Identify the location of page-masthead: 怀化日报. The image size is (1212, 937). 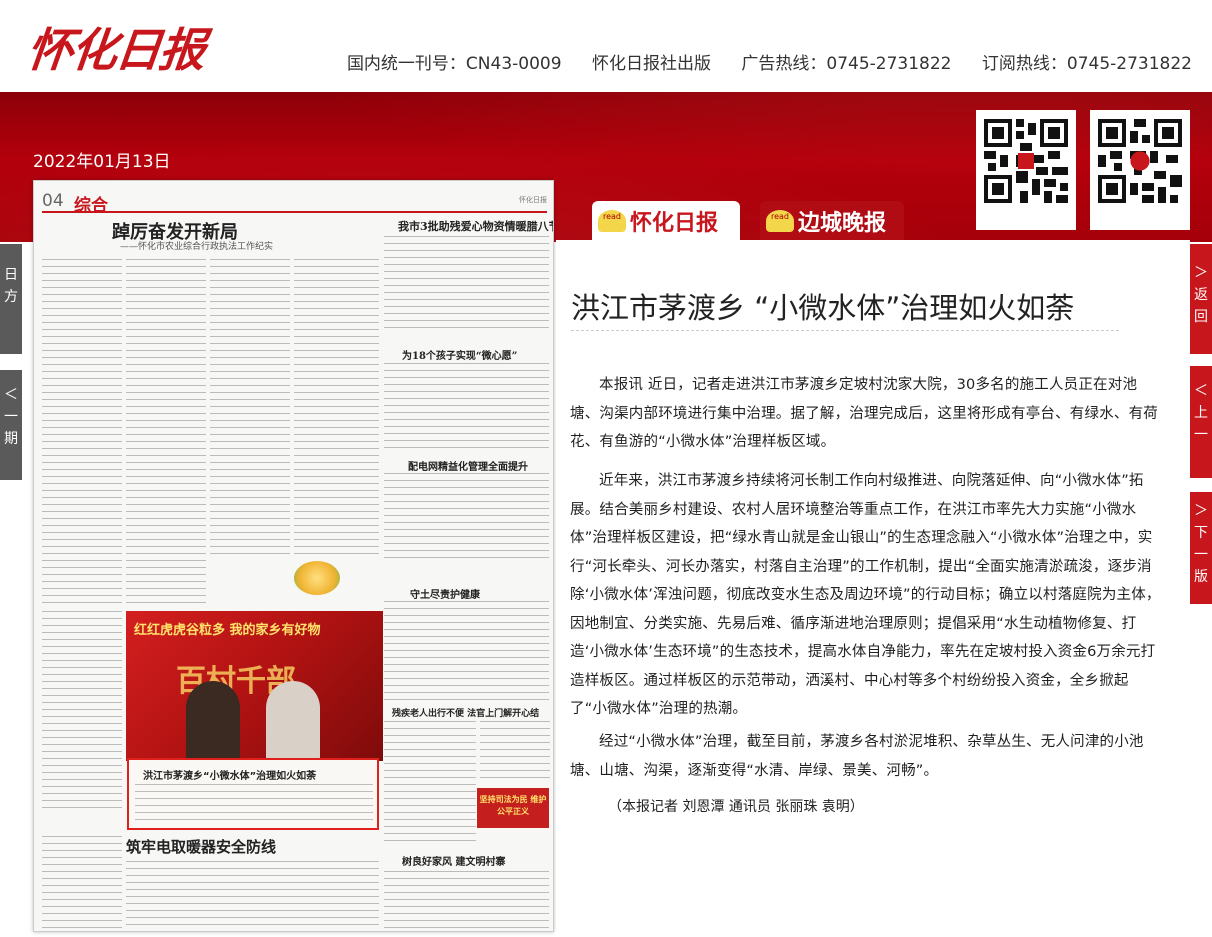
(533, 200).